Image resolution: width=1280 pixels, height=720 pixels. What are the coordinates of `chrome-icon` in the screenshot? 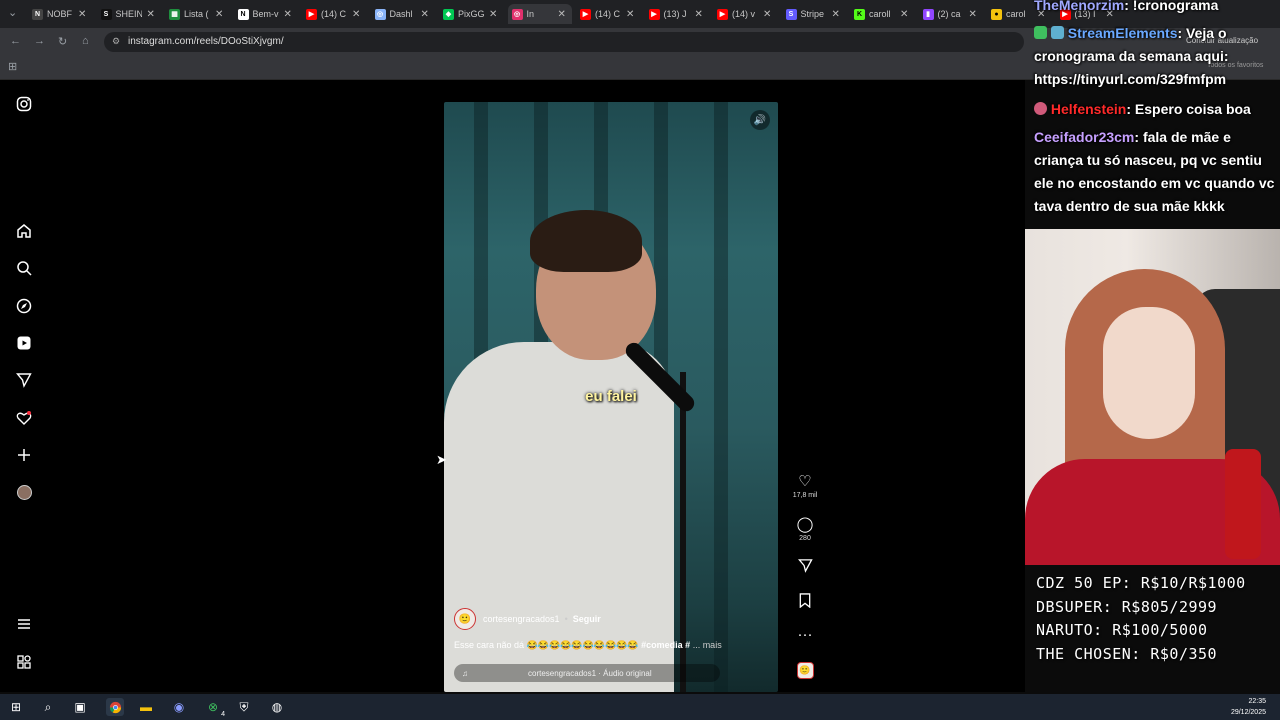 It's located at (115, 707).